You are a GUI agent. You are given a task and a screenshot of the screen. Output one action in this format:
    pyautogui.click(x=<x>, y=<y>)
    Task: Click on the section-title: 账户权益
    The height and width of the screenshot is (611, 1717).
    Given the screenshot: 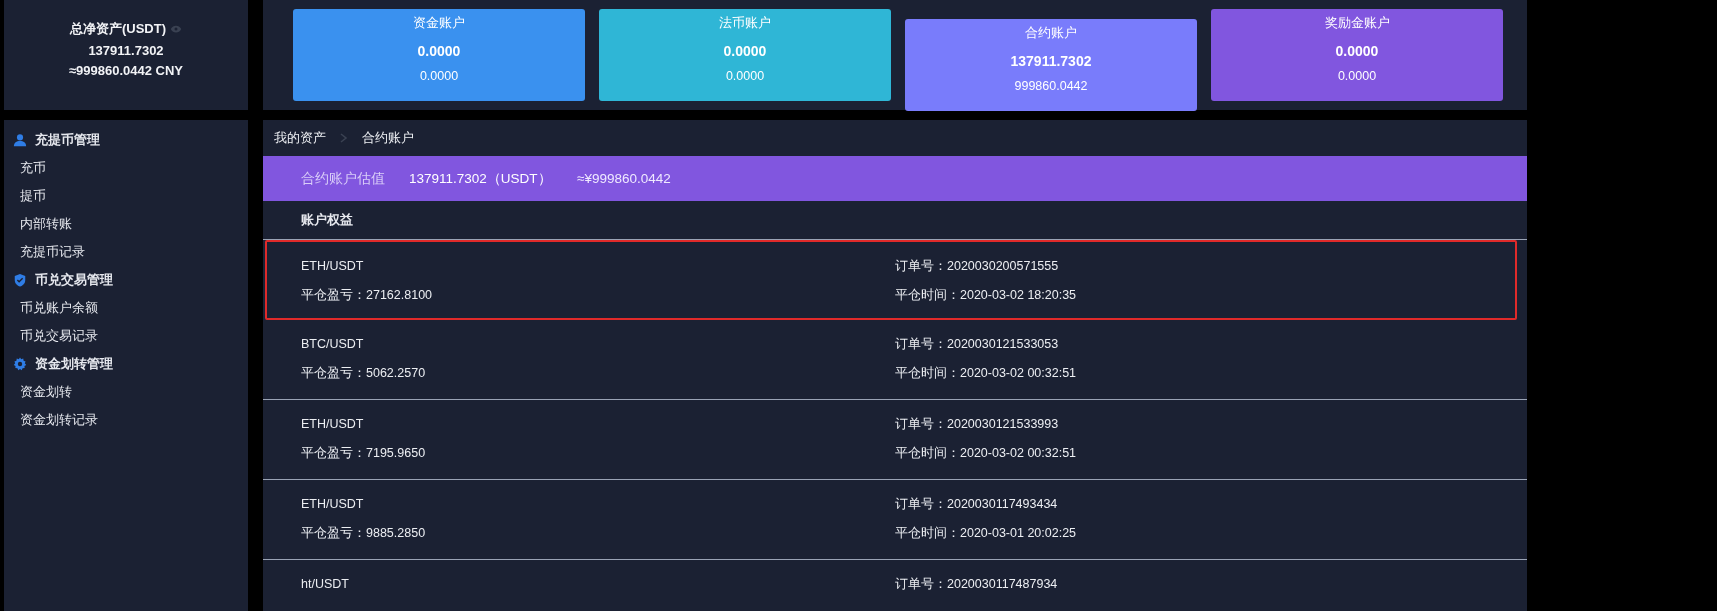 What is the action you would take?
    pyautogui.click(x=895, y=220)
    